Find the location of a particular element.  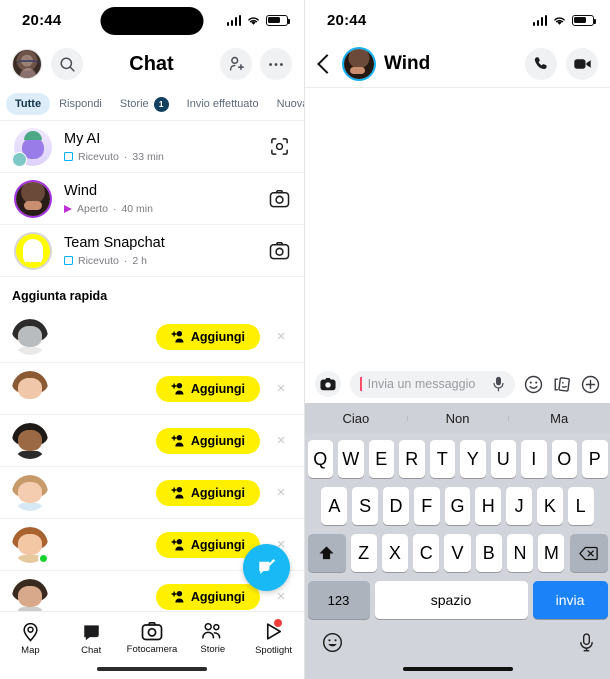

key-h: H is located at coordinates (488, 506).